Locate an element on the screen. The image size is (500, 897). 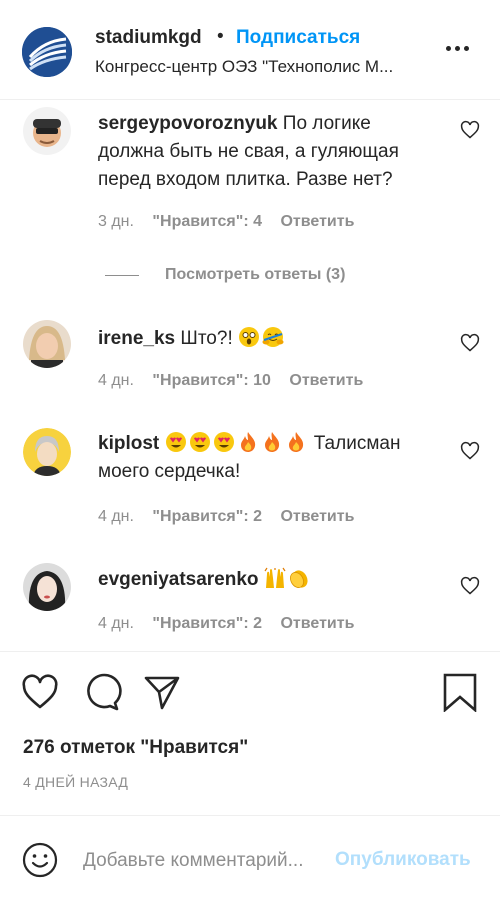
comment-icon is located at coordinates (102, 692).